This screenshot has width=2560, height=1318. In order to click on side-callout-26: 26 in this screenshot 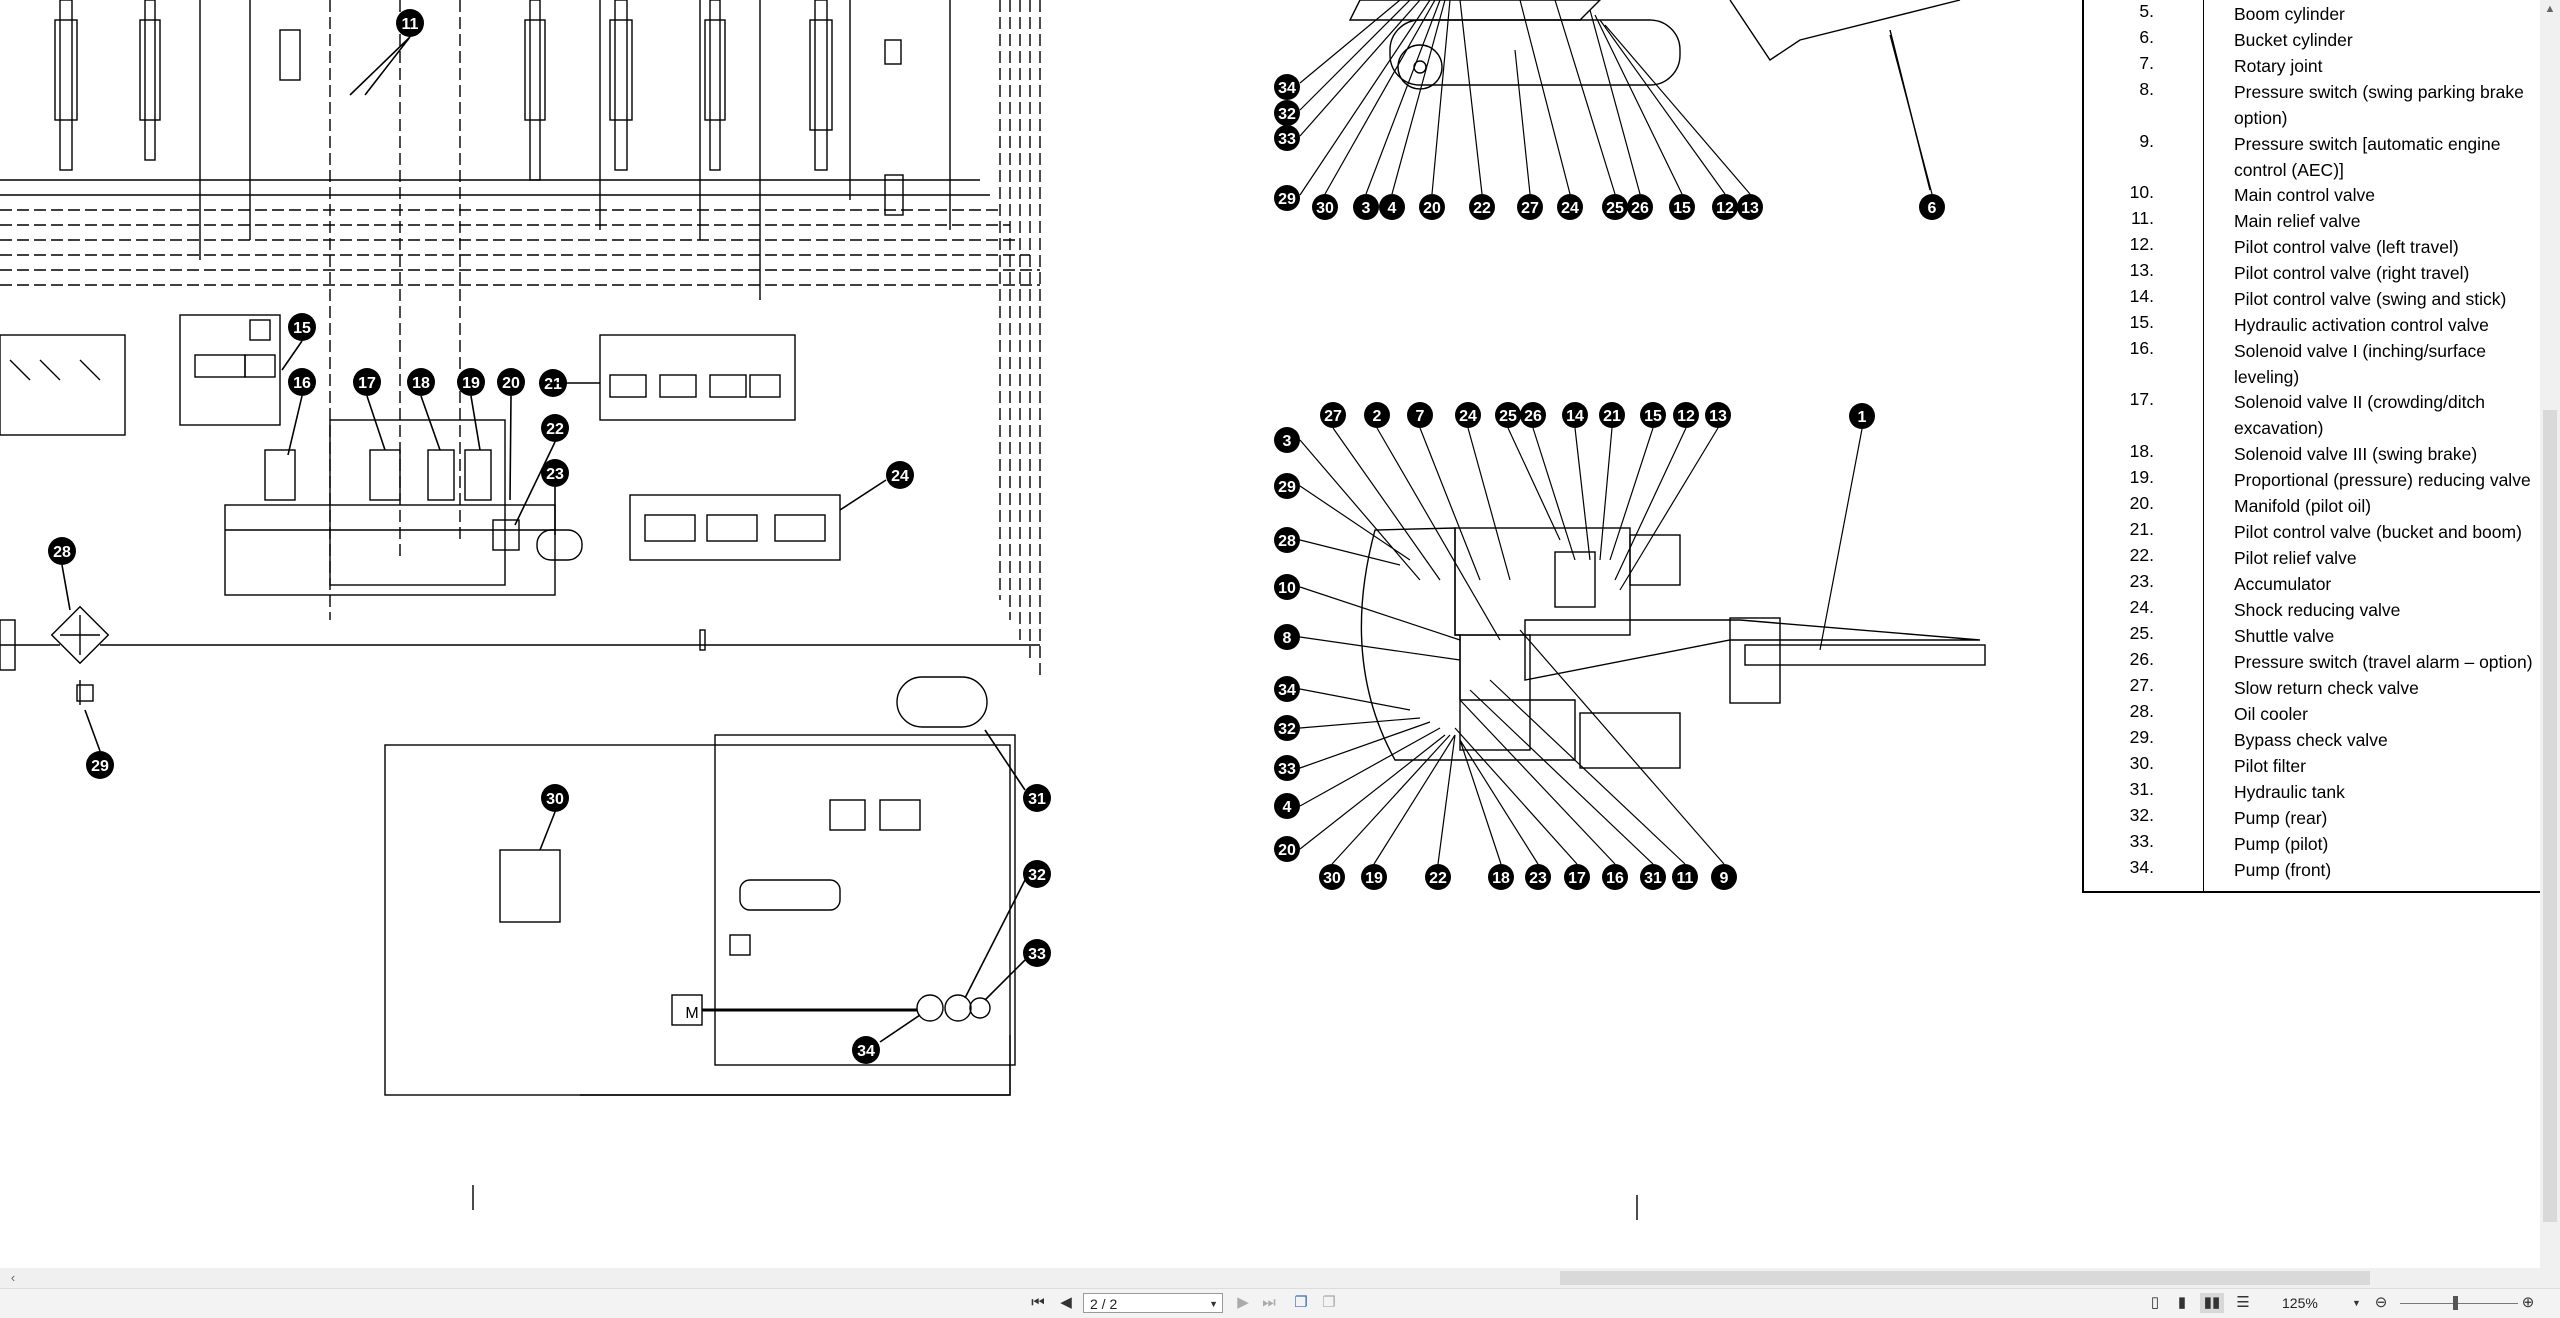, I will do `click(1640, 207)`.